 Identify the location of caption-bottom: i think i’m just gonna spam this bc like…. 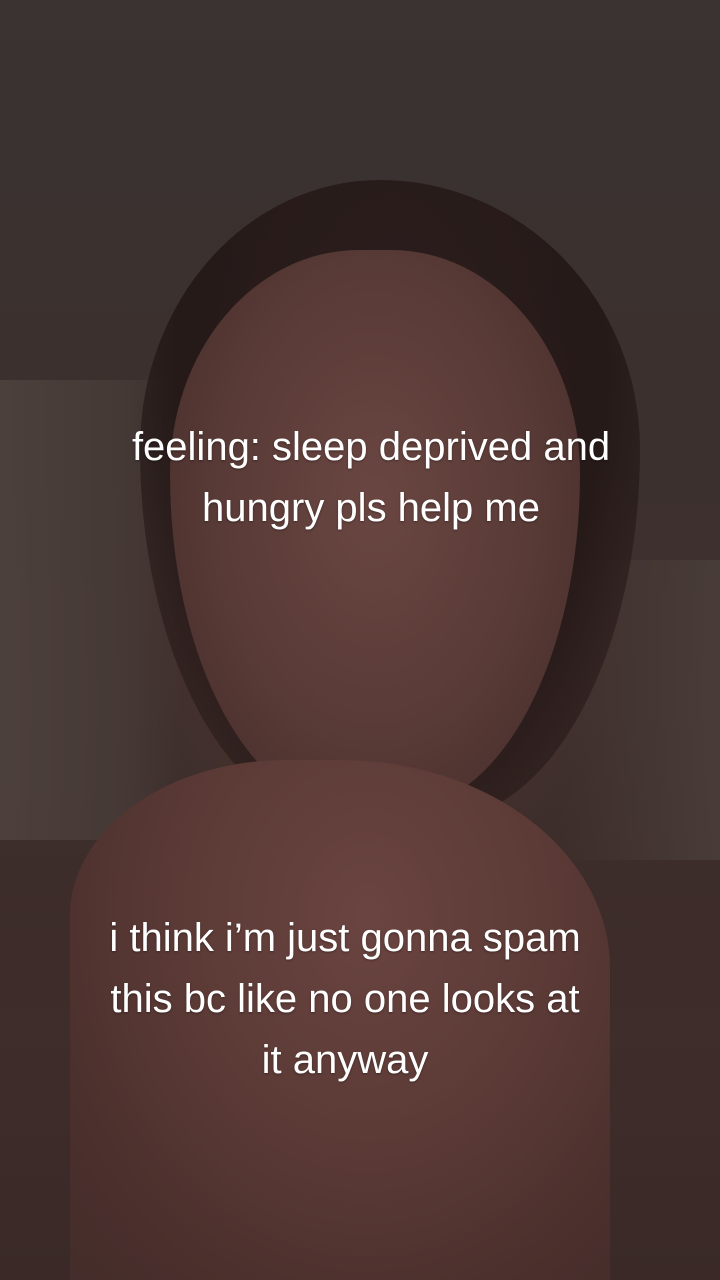
(345, 999).